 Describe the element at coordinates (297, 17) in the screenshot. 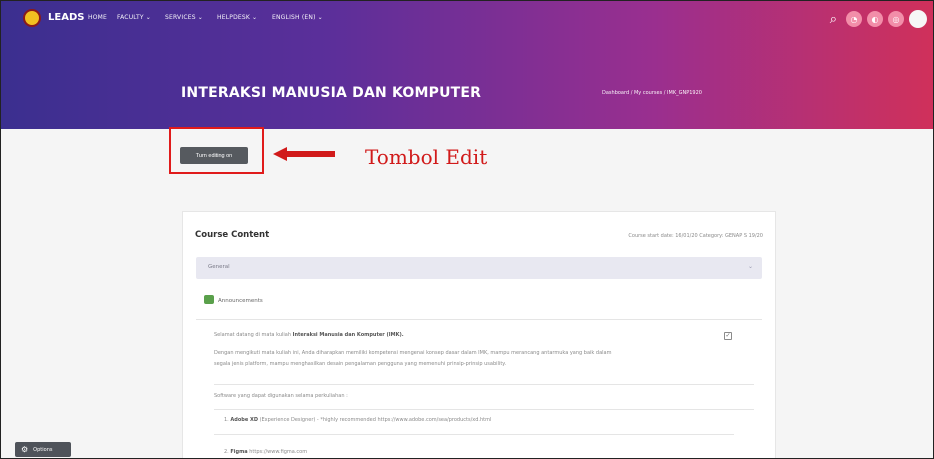

I see `nav-item-language: ENGLISH (EN) ⌄` at that location.